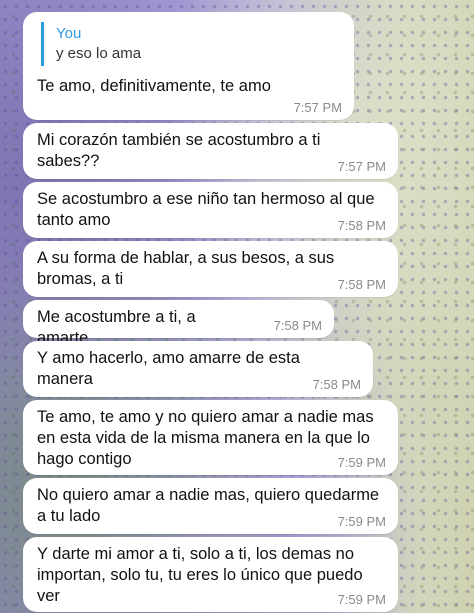 The height and width of the screenshot is (613, 474). Describe the element at coordinates (99, 53) in the screenshot. I see `quote-text: y eso lo ama` at that location.